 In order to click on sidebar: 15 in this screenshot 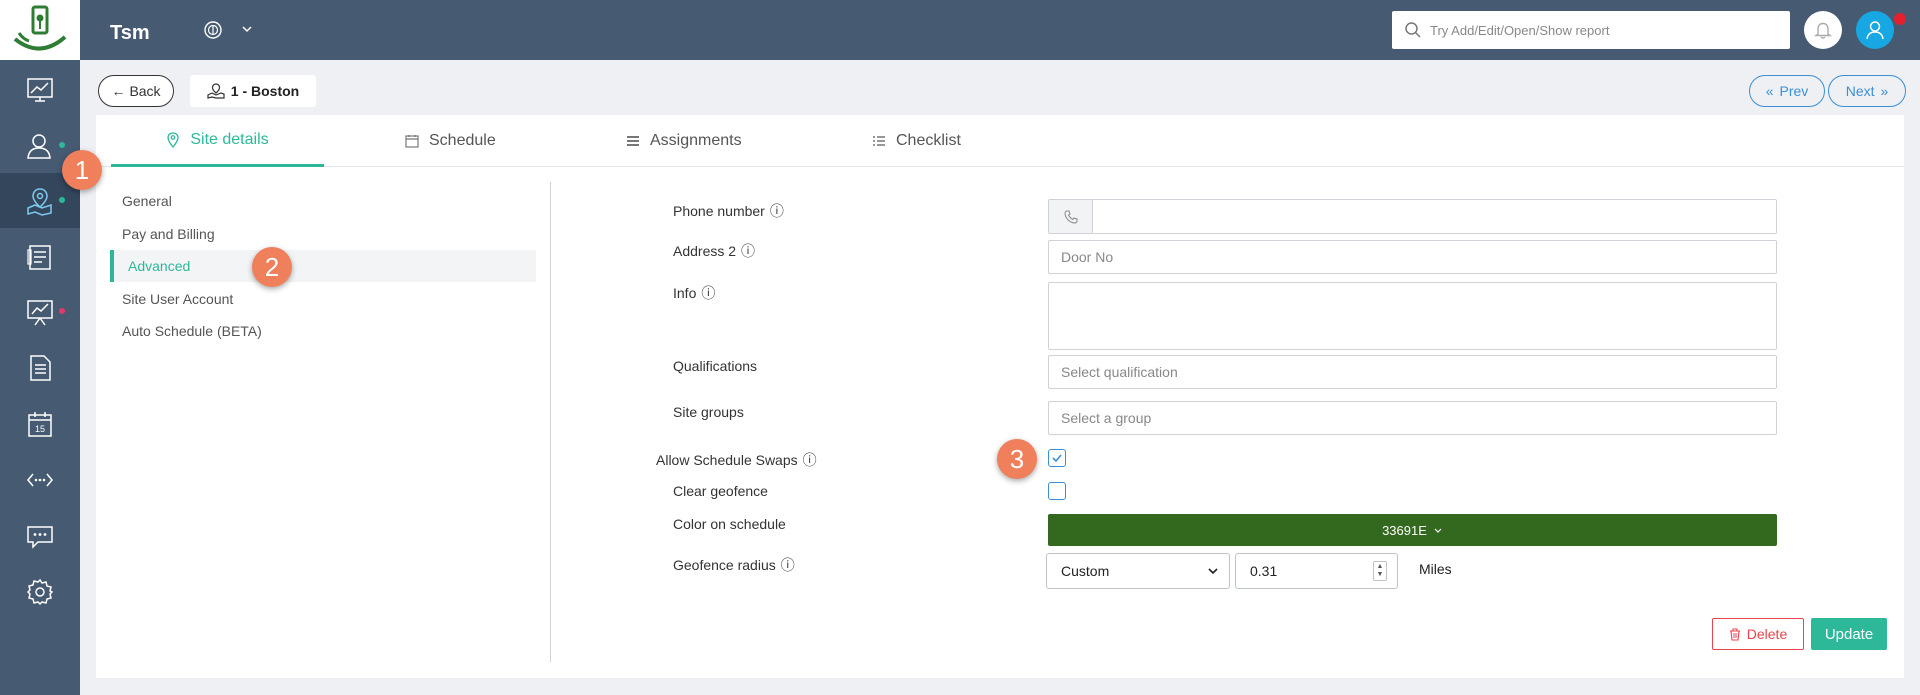, I will do `click(40, 347)`.